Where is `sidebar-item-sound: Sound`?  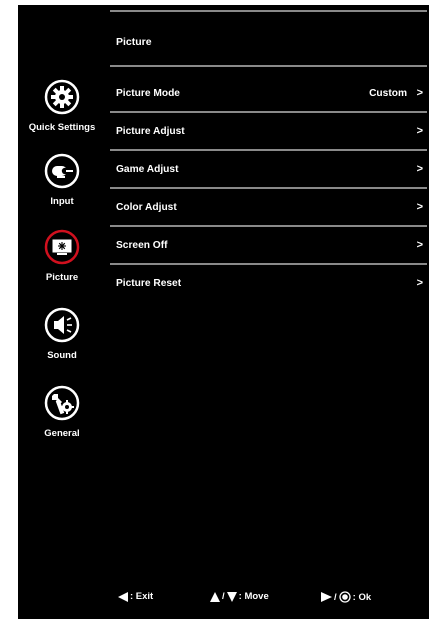 sidebar-item-sound: Sound is located at coordinates (62, 334).